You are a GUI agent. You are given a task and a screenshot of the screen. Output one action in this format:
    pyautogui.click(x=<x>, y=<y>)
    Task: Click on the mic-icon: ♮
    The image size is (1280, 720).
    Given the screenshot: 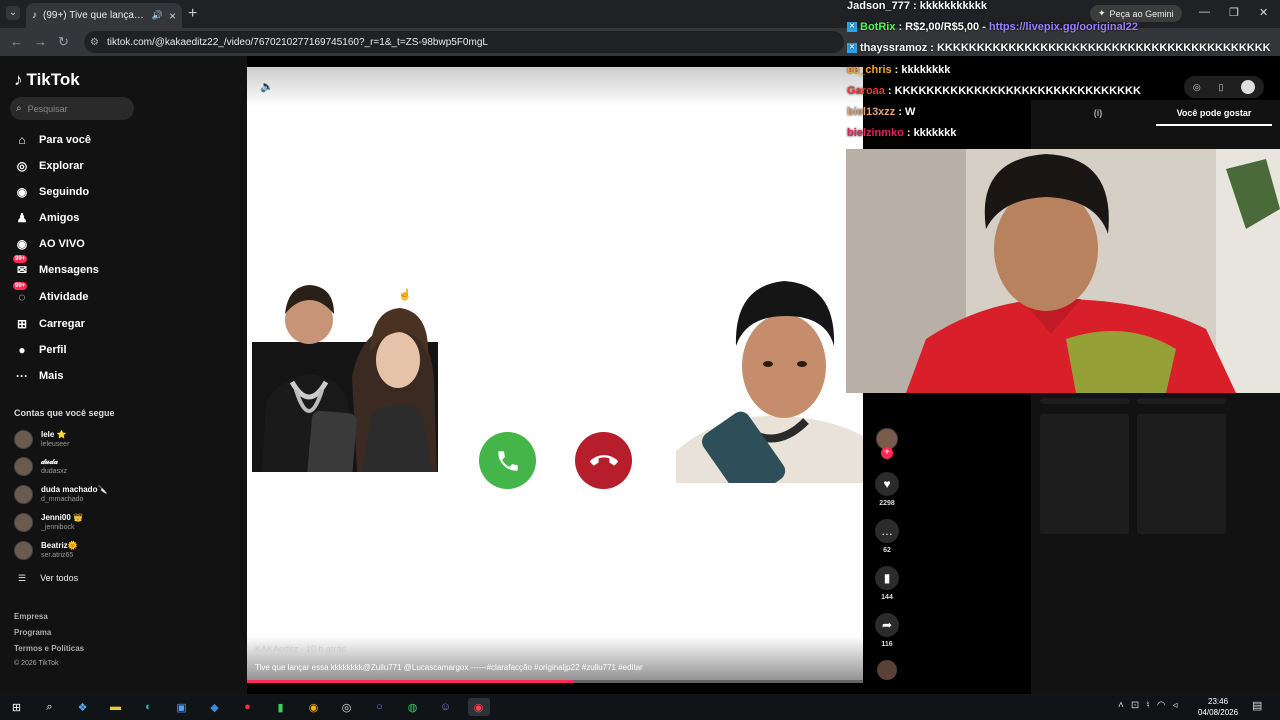 What is the action you would take?
    pyautogui.click(x=1148, y=705)
    